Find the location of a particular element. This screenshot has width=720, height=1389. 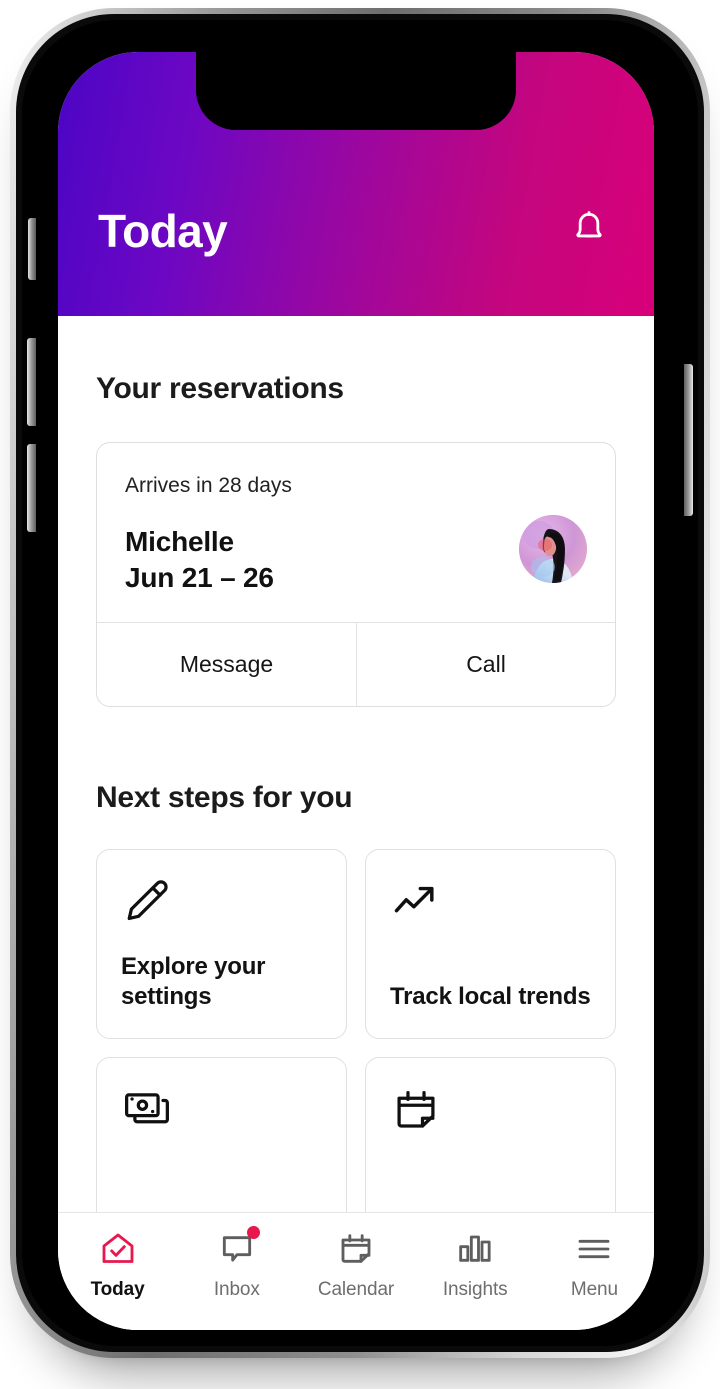

money-stack-icon is located at coordinates (221, 1115).